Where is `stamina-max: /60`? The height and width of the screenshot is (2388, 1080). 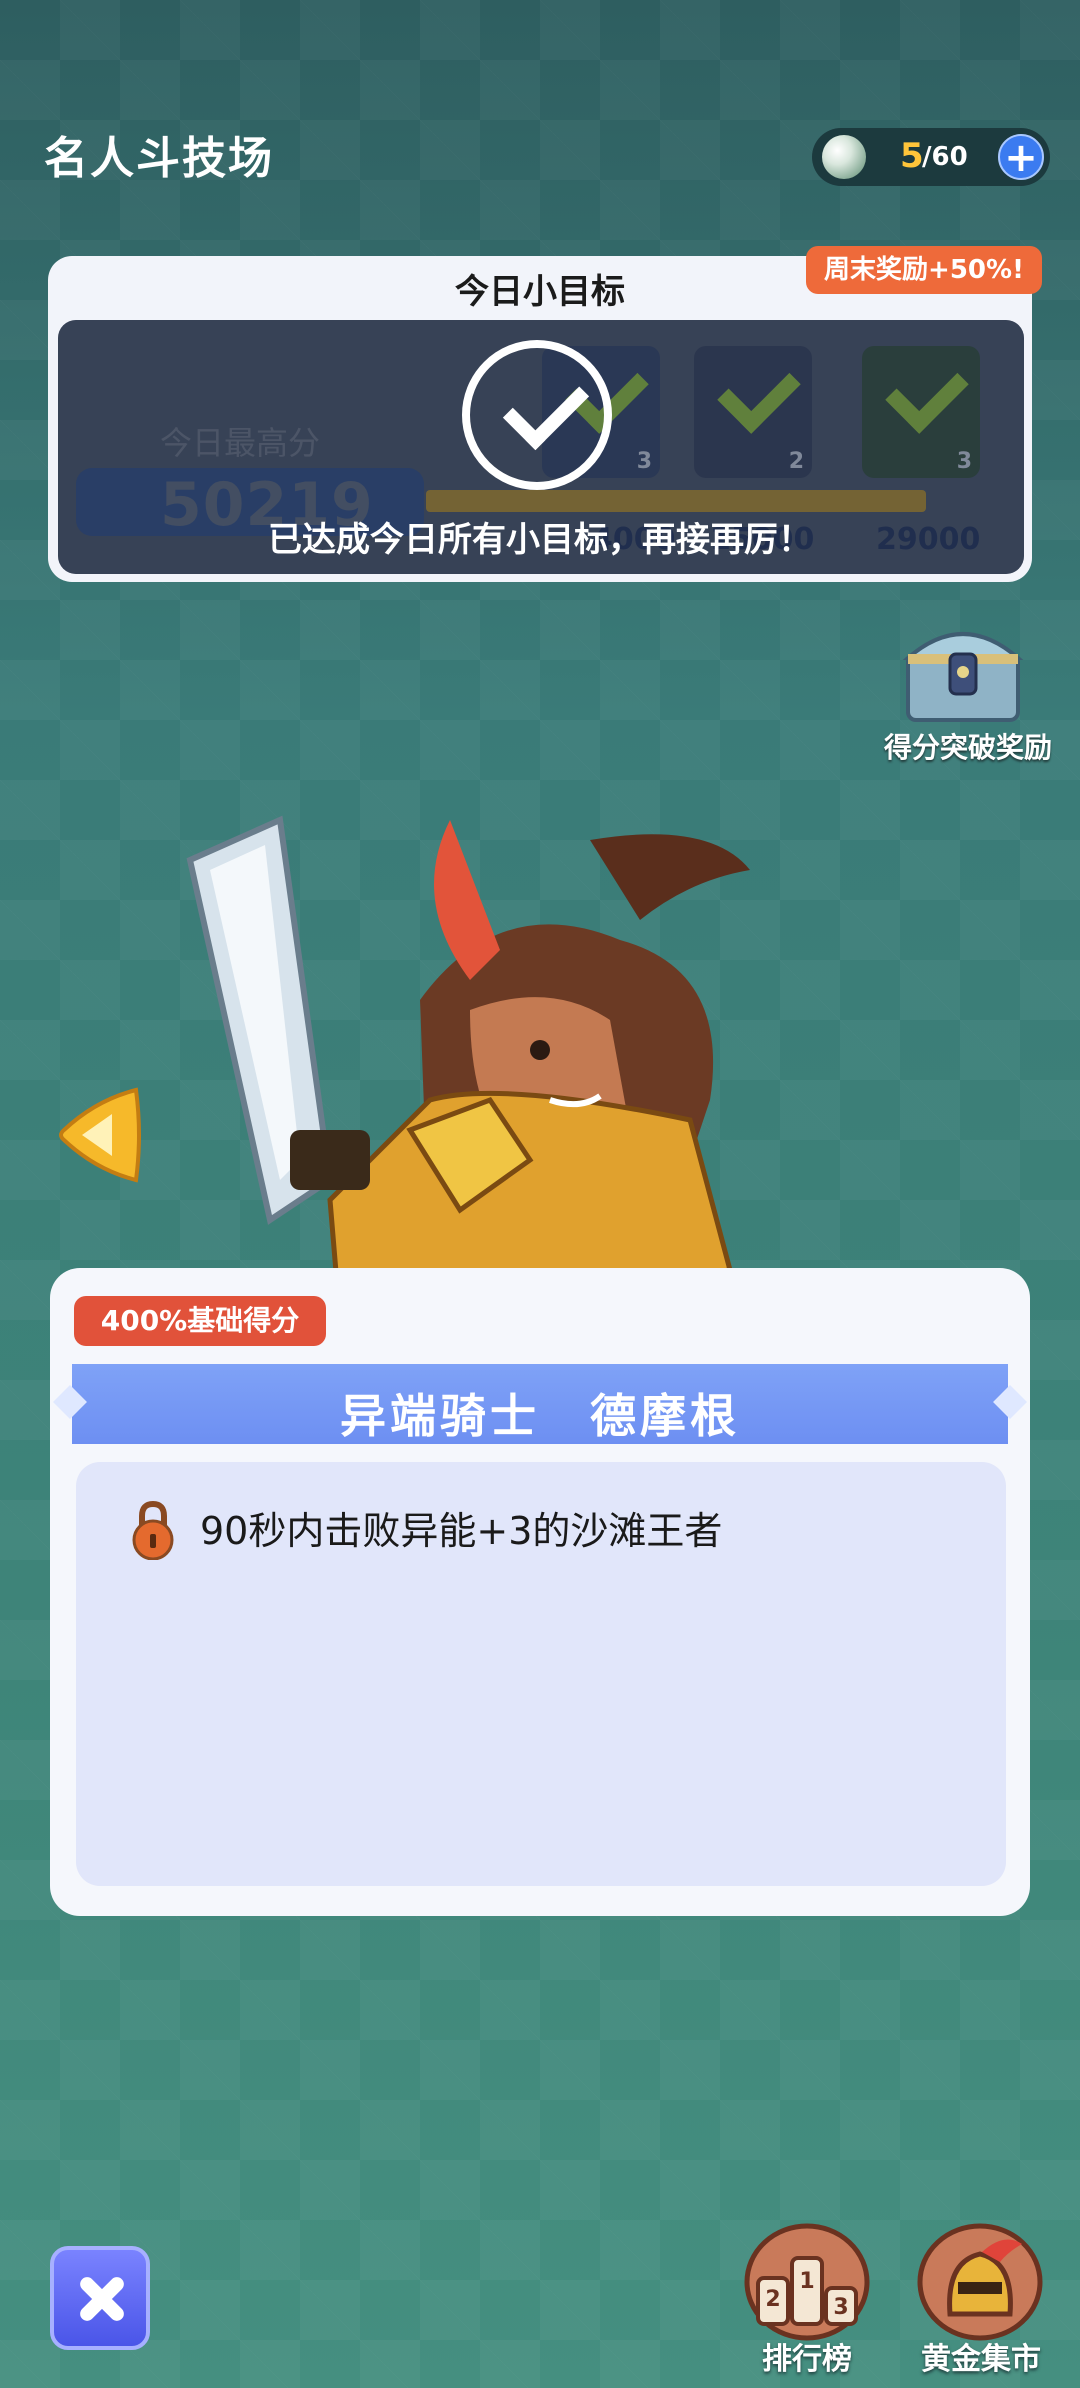 stamina-max: /60 is located at coordinates (945, 157).